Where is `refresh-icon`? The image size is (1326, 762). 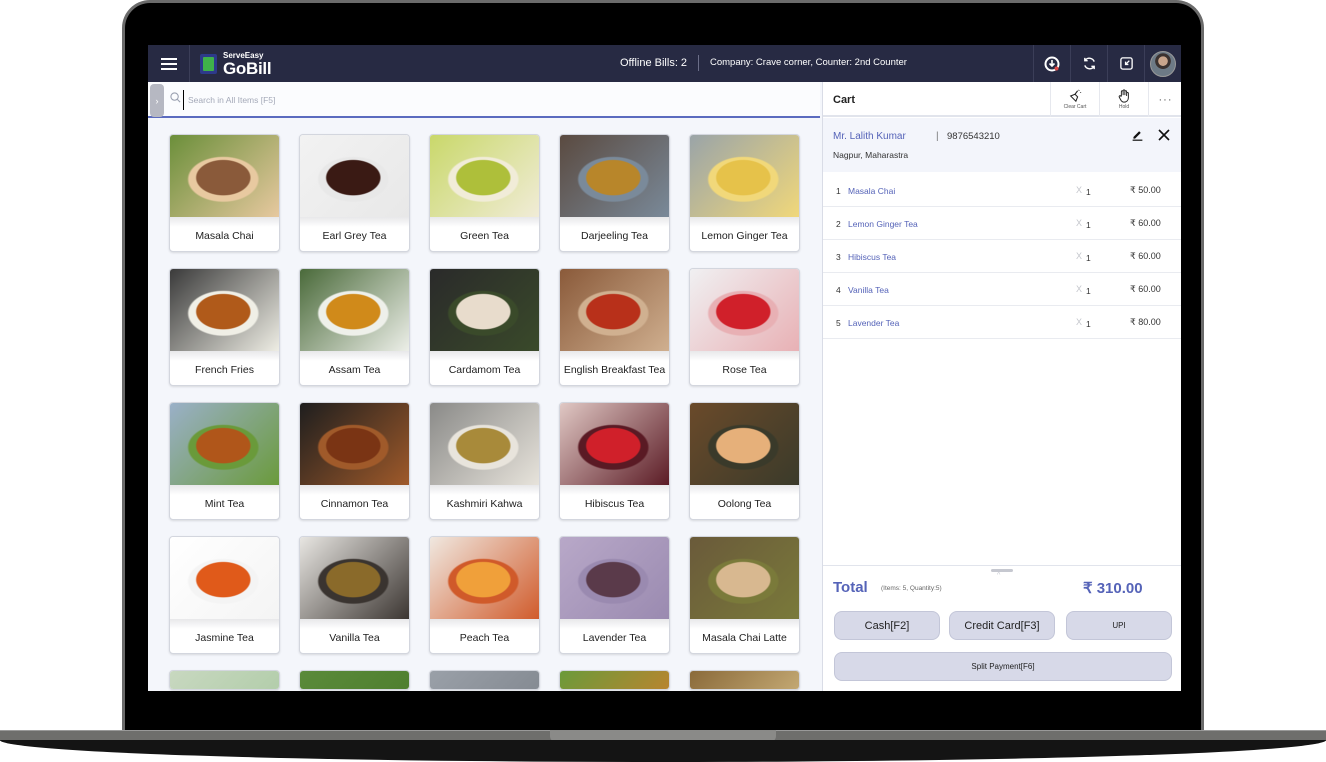 refresh-icon is located at coordinates (1089, 63).